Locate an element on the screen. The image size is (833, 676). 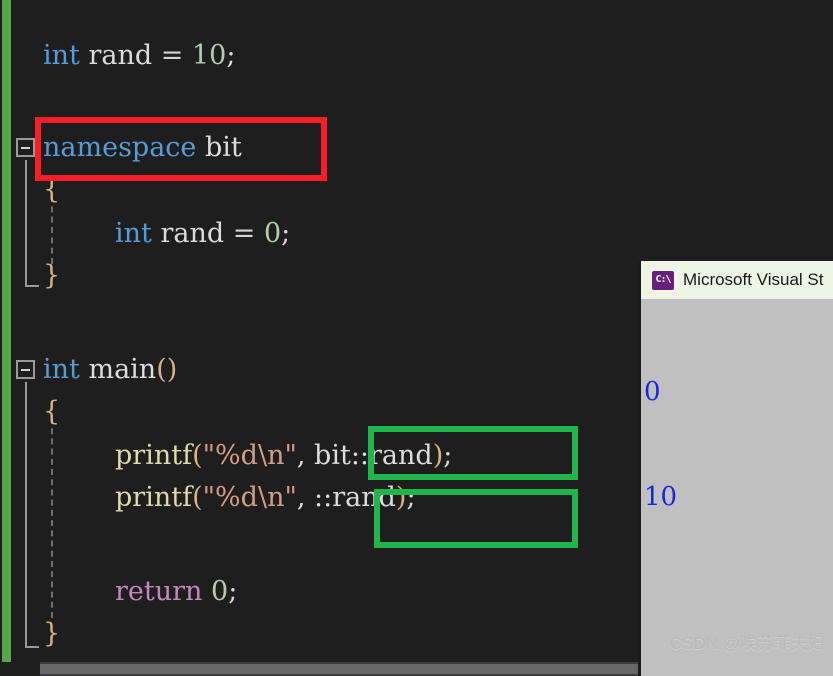
token-keyword-namespace: namespace is located at coordinates (120, 147).